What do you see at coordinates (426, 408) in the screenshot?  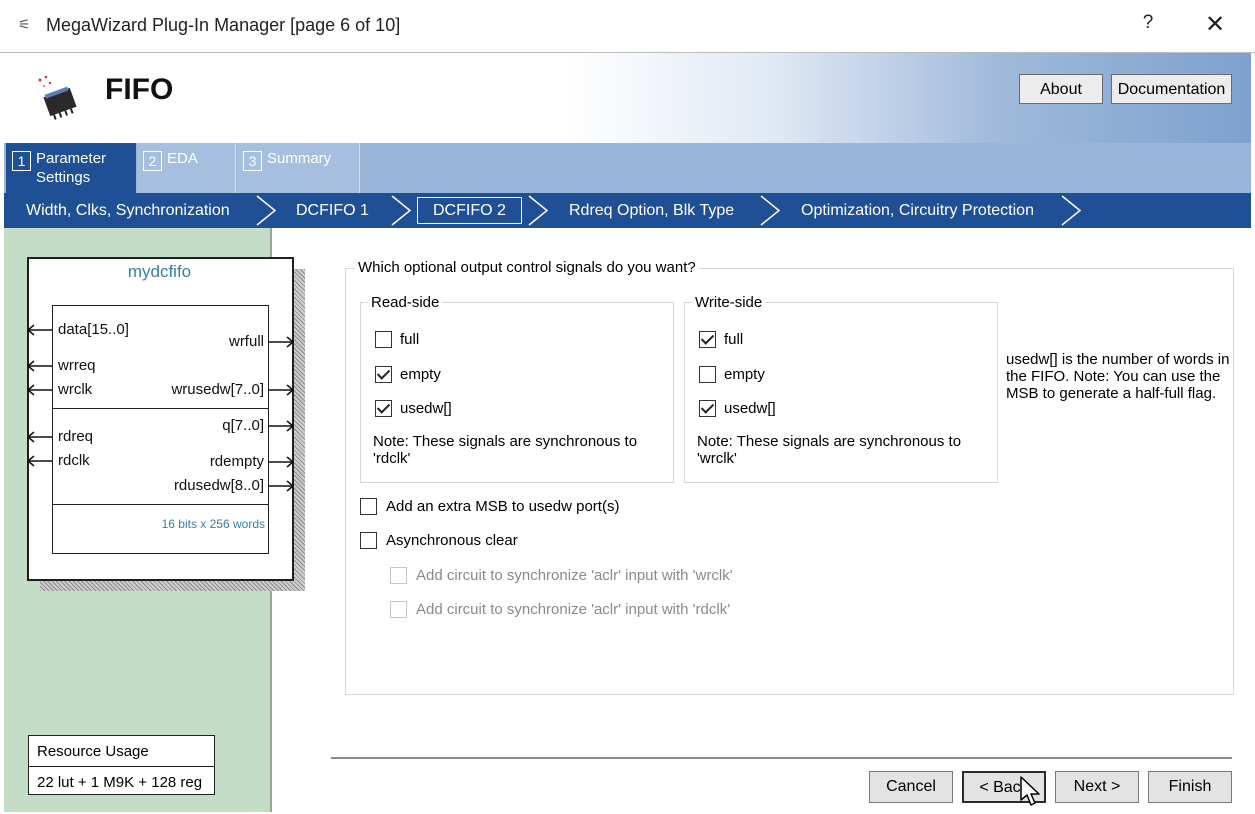 I see `read-usedw-label: usedw[]` at bounding box center [426, 408].